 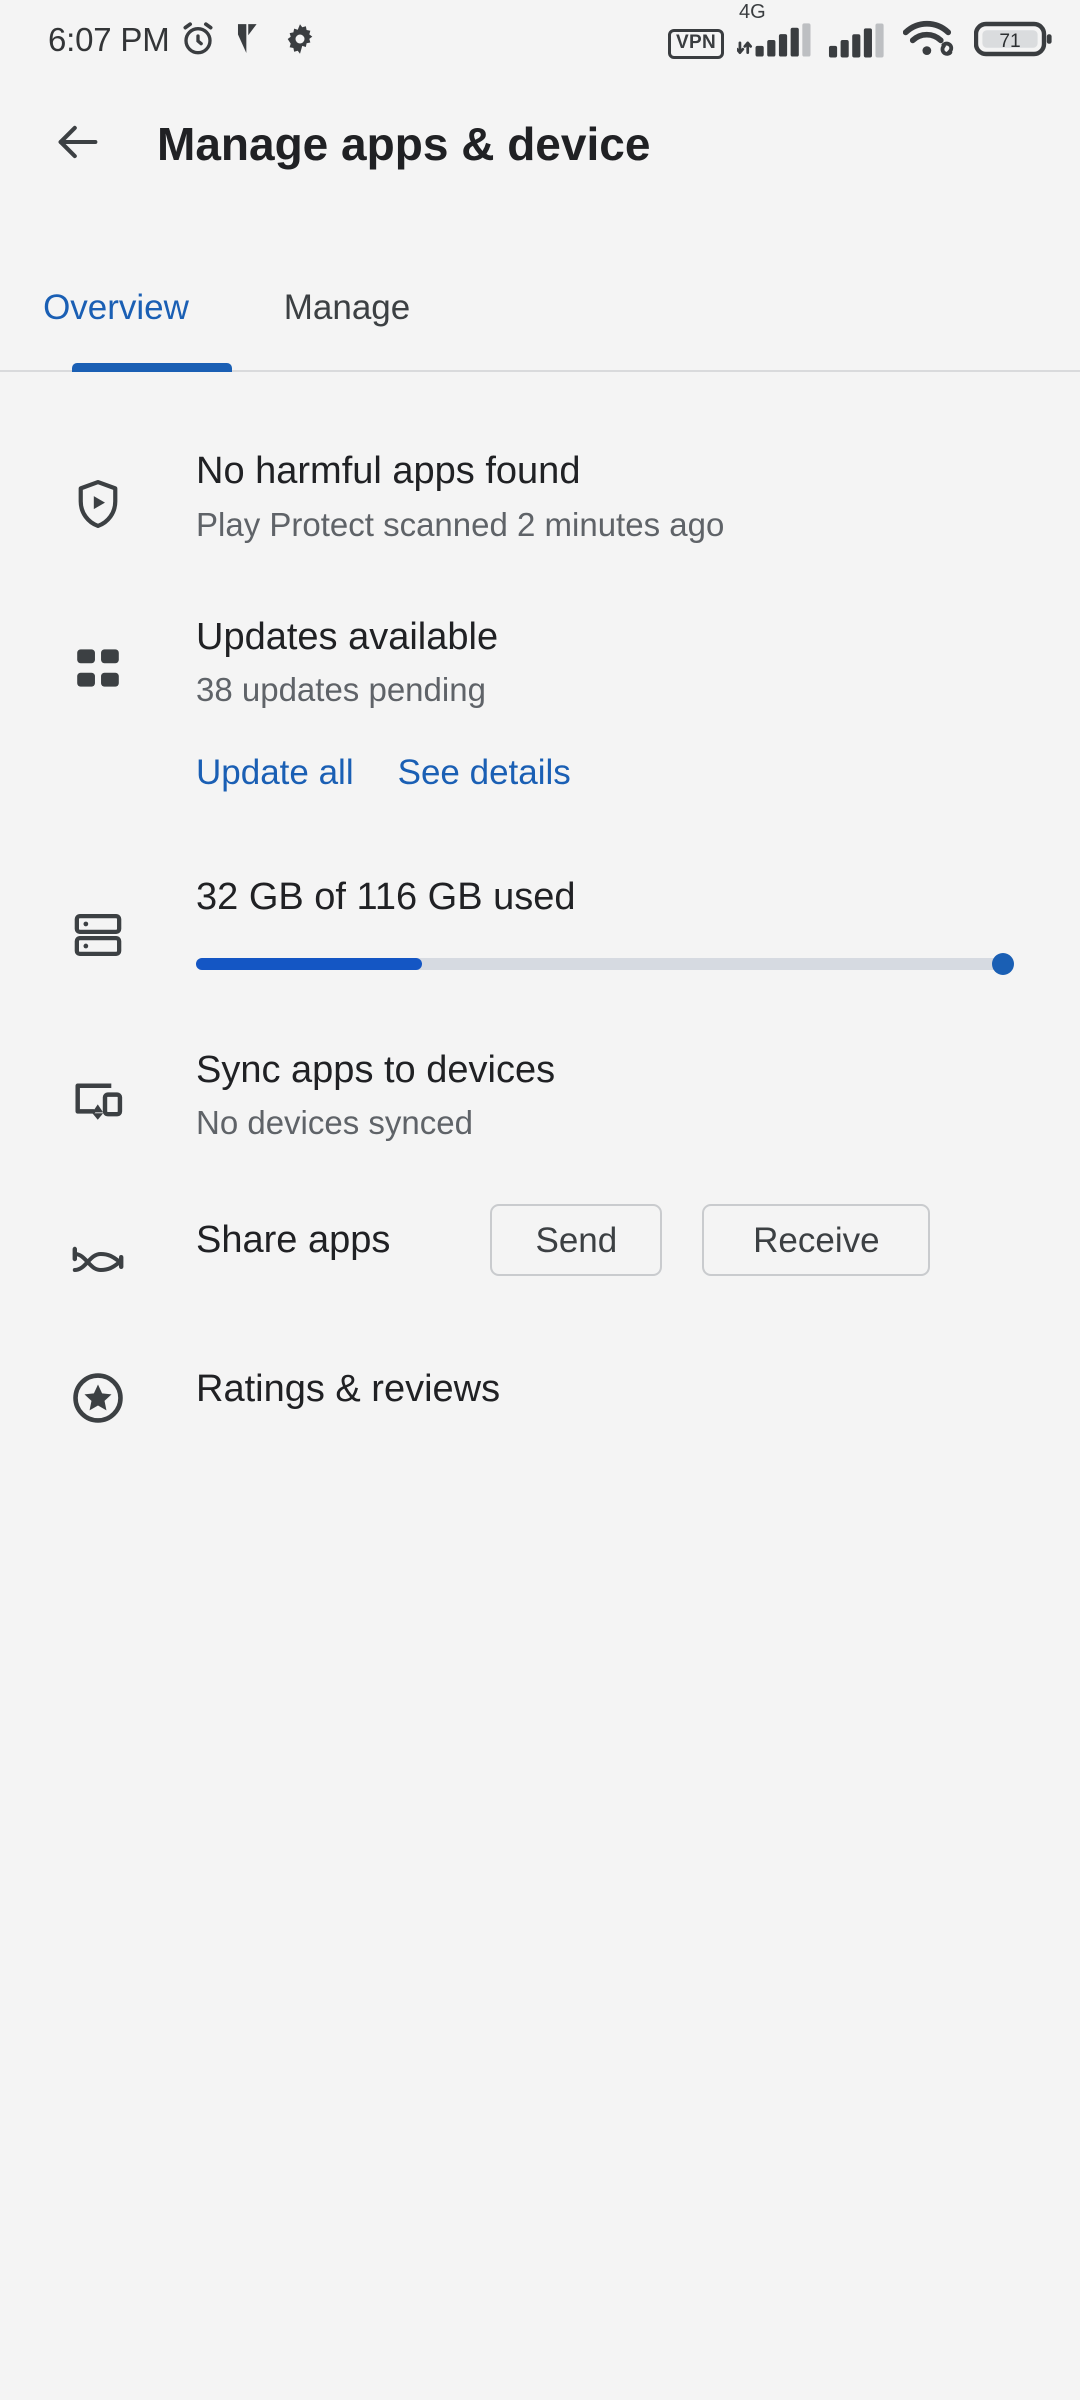 I want to click on status-bar-left: 6:07 PM, so click(x=183, y=39).